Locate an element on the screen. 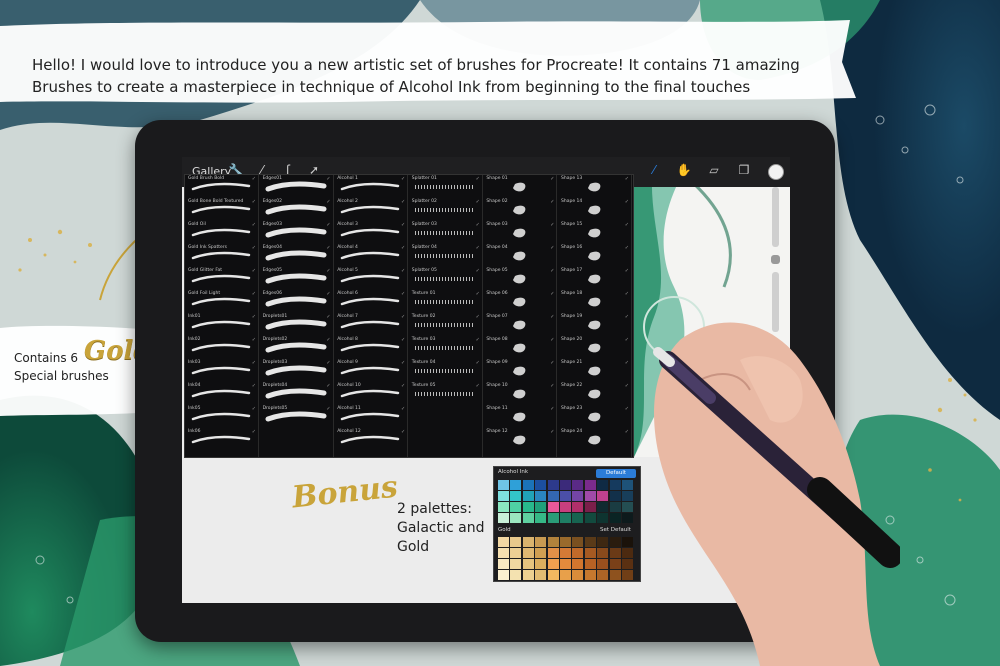 This screenshot has height=666, width=1000. brush-item: Shape 16 ✓ is located at coordinates (594, 254).